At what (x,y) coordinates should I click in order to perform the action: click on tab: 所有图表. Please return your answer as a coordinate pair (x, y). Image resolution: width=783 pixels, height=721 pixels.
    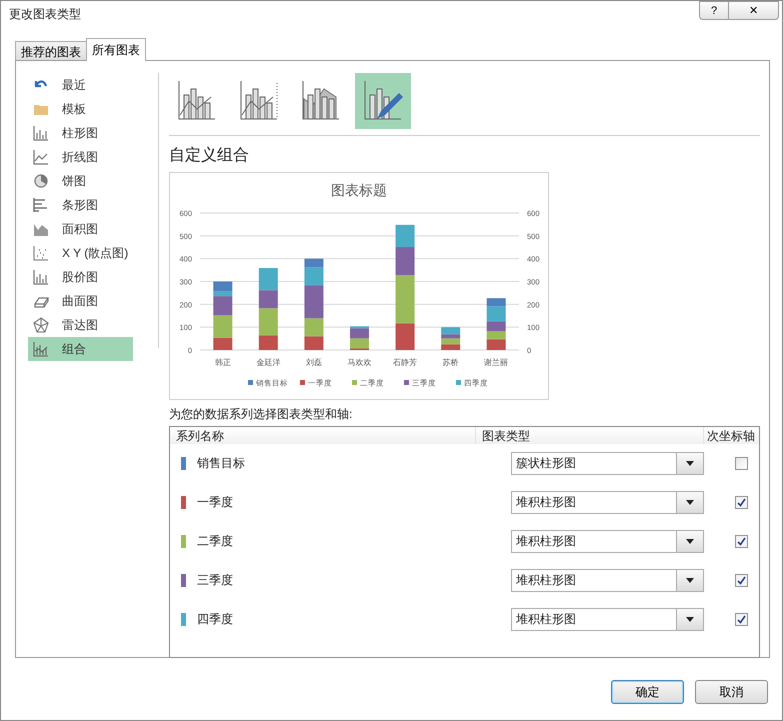
    Looking at the image, I should click on (116, 49).